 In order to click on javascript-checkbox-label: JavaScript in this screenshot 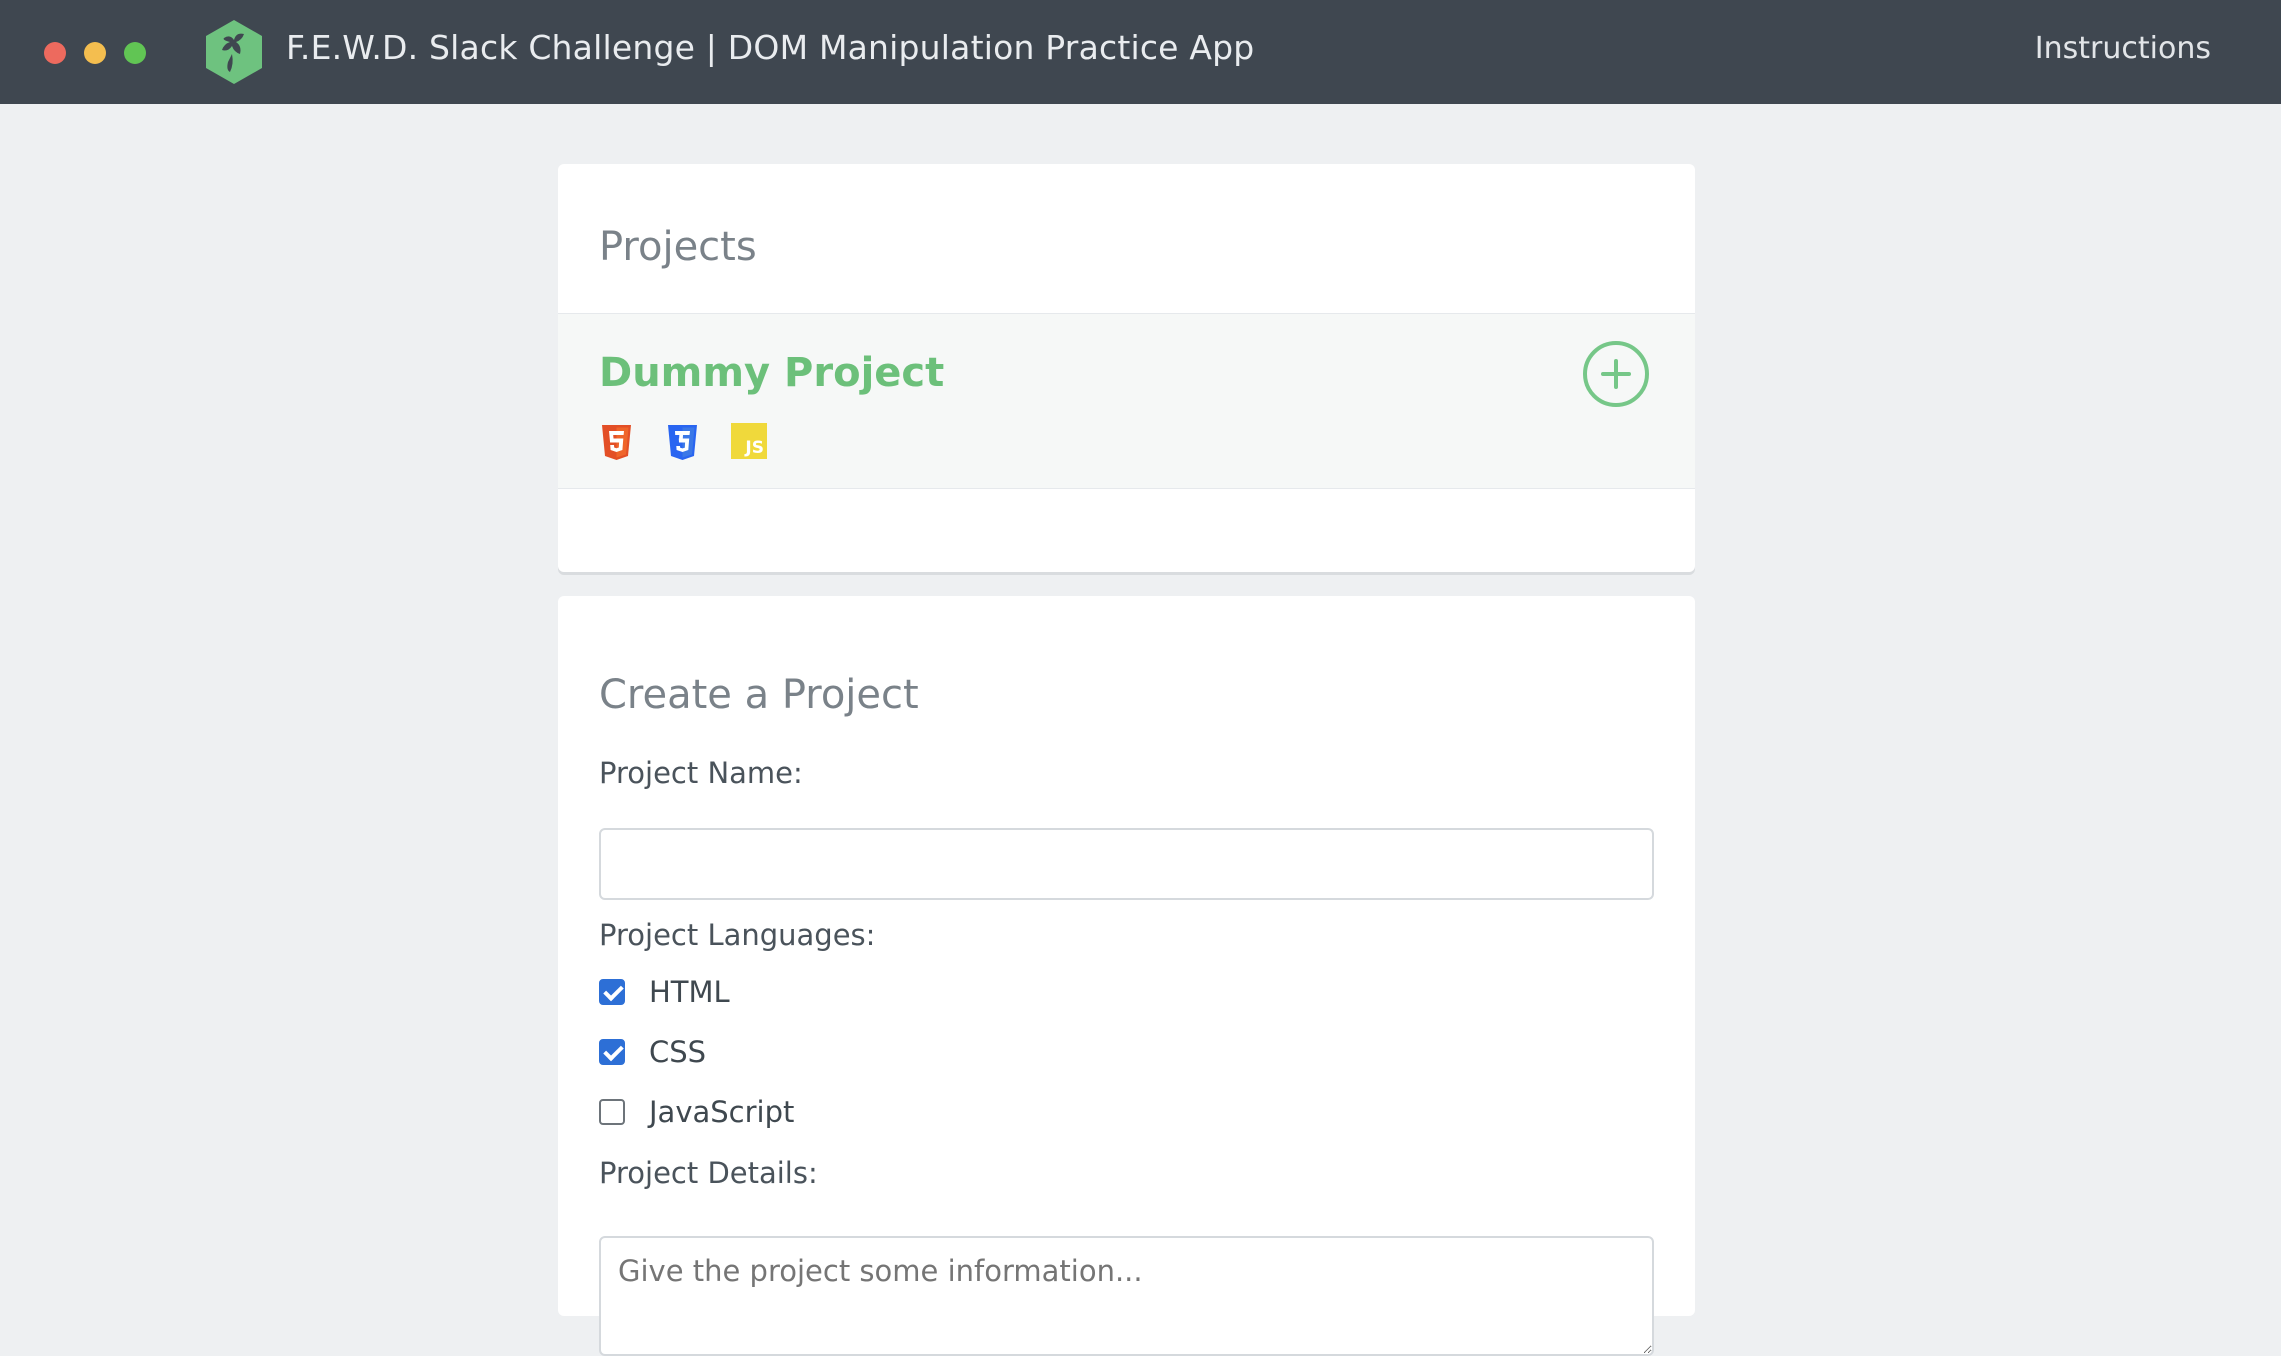, I will do `click(721, 1112)`.